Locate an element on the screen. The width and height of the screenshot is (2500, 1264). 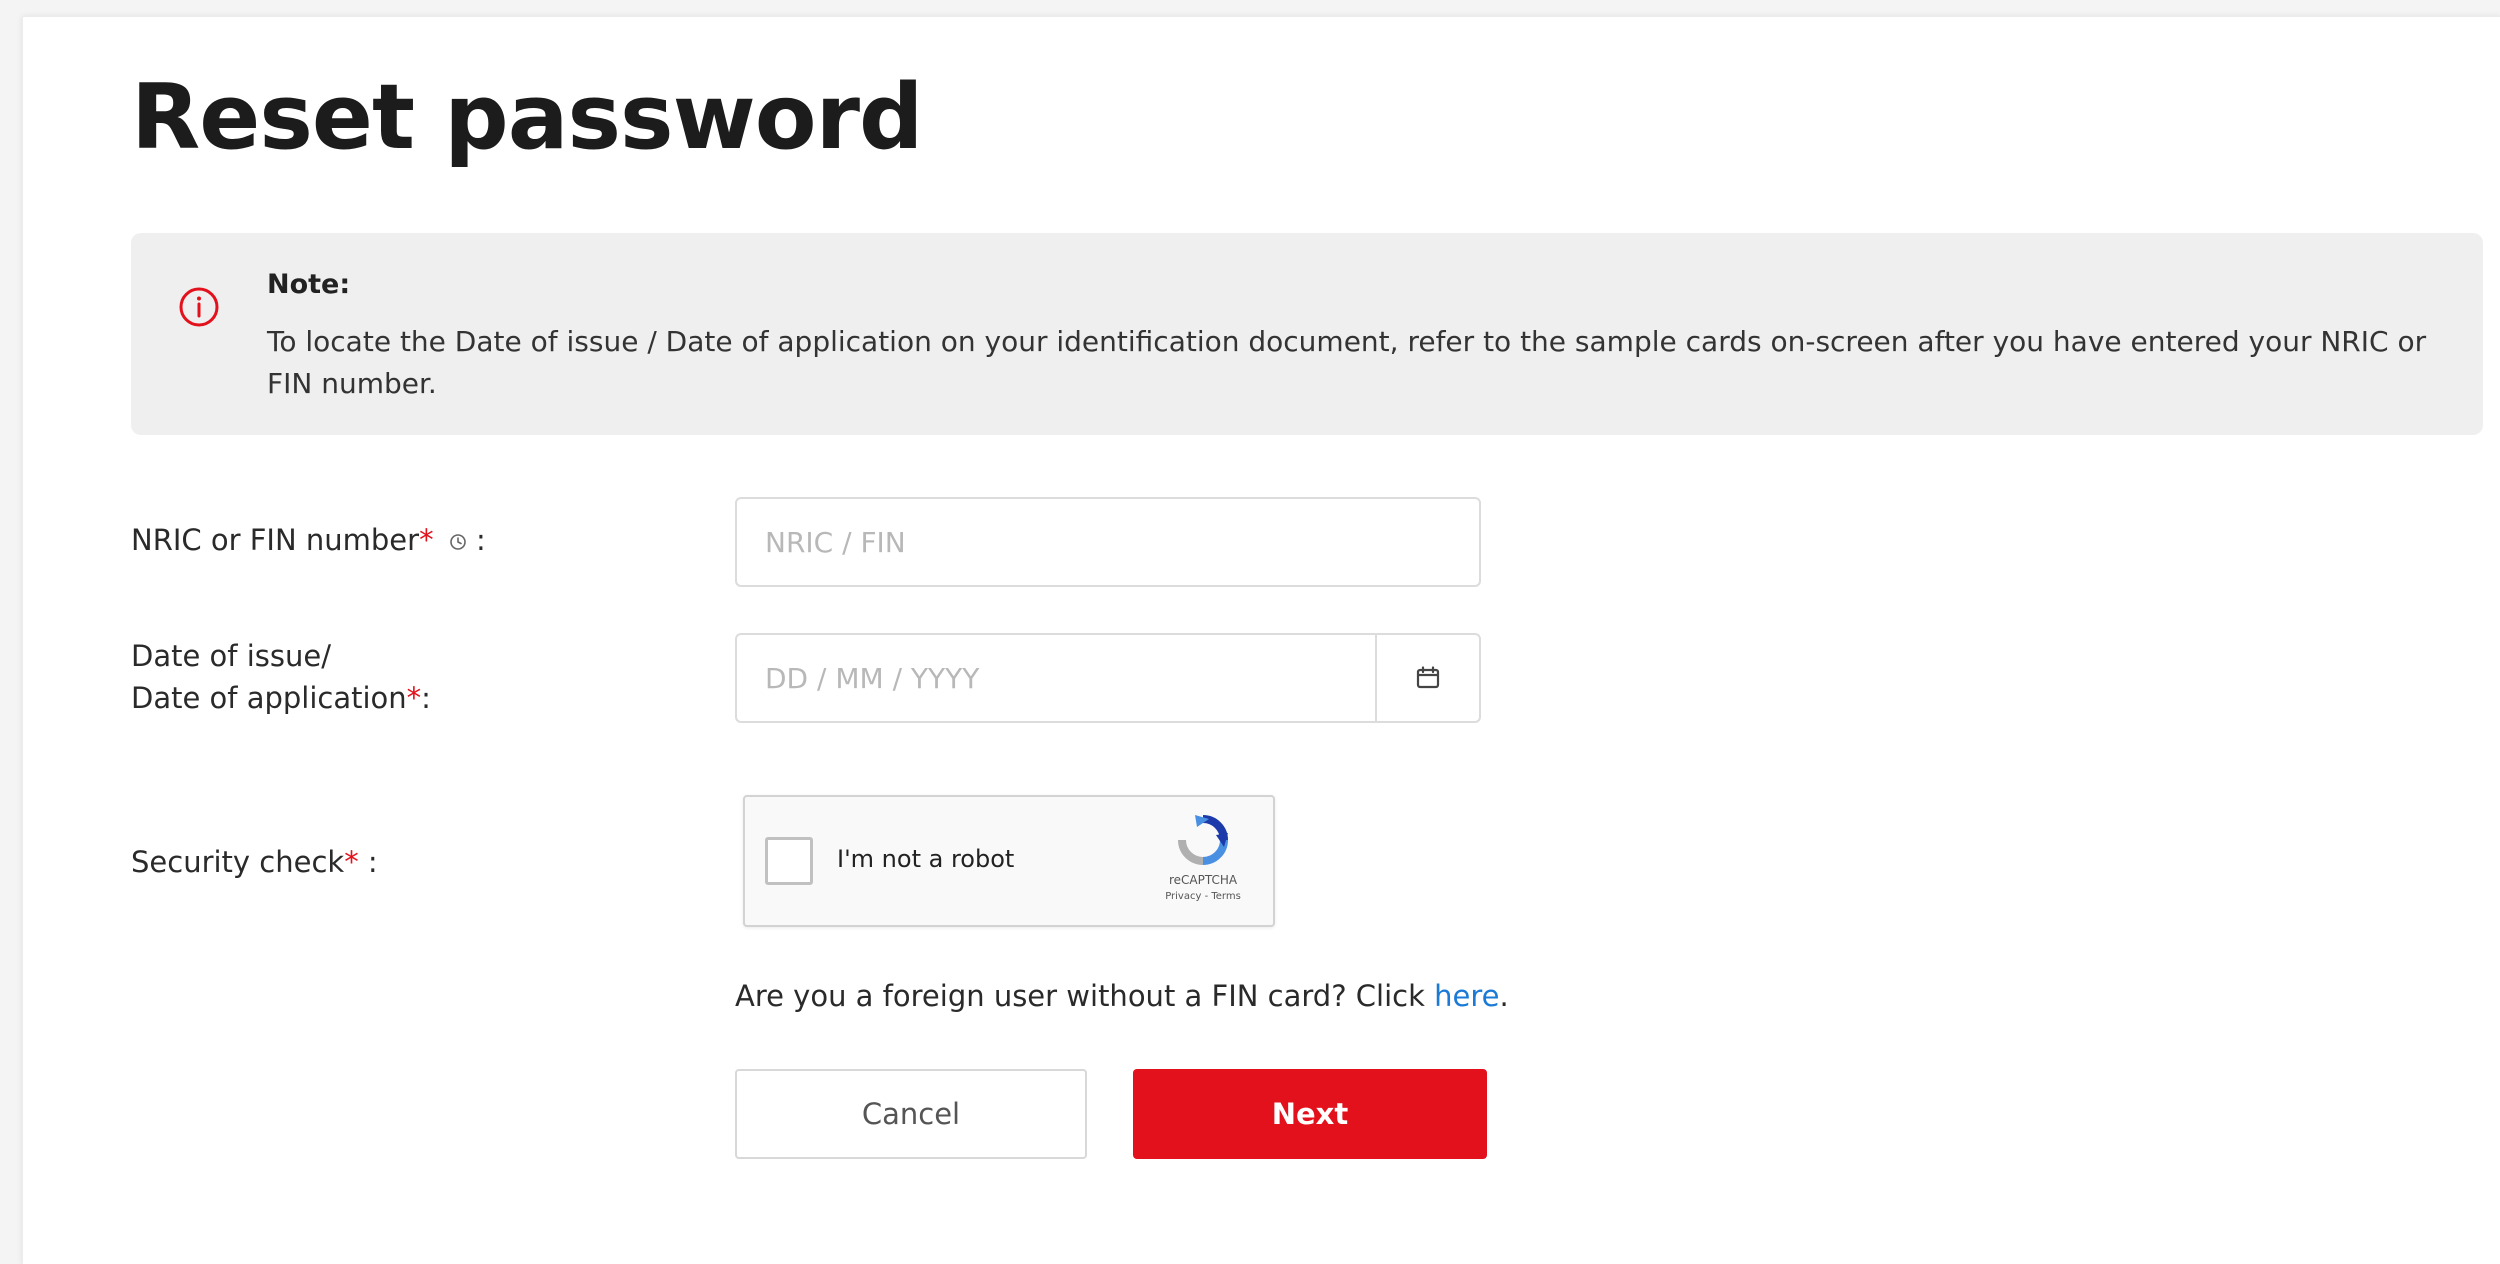
cancel-button: Cancel is located at coordinates (911, 1114).